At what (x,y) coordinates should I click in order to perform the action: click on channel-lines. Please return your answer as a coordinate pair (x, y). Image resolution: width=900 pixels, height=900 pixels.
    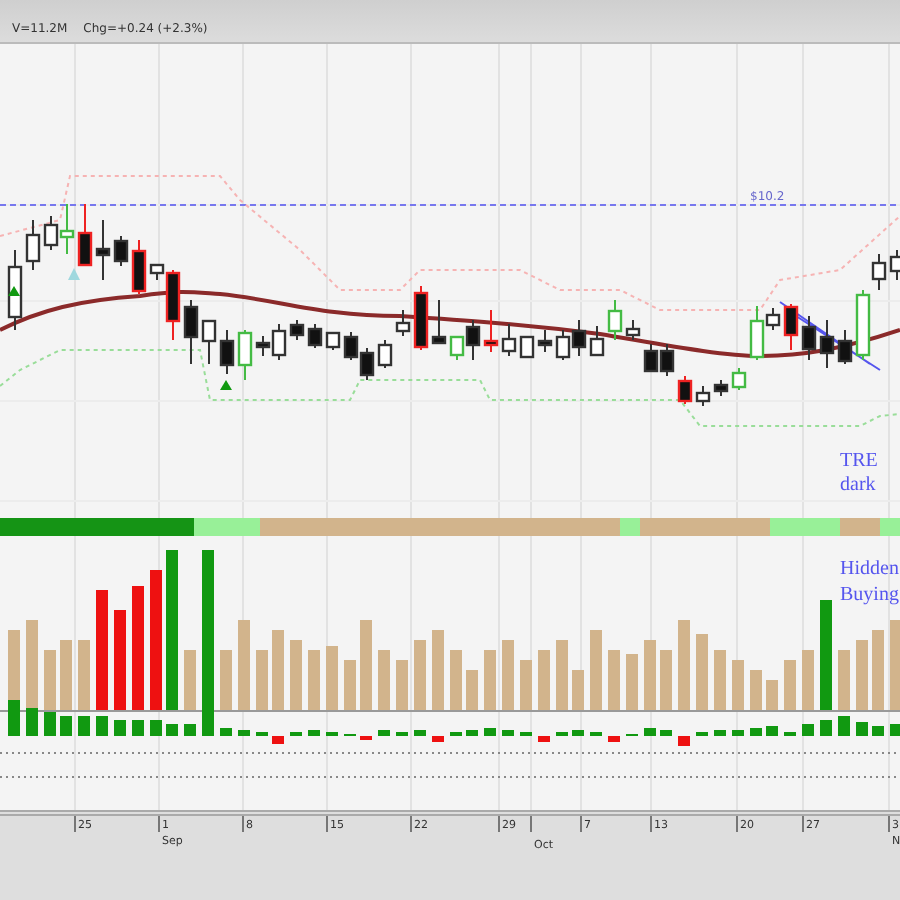
    Looking at the image, I should click on (830, 336).